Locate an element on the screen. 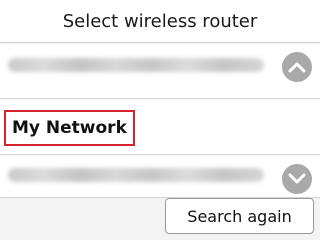 This screenshot has width=320, height=240. network-name-text: My Network is located at coordinates (69, 128).